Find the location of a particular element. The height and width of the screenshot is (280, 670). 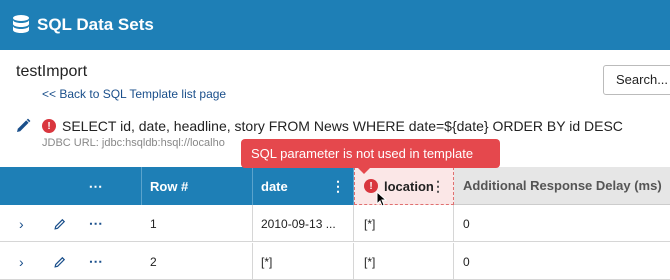

cell-date: [*] is located at coordinates (303, 261).